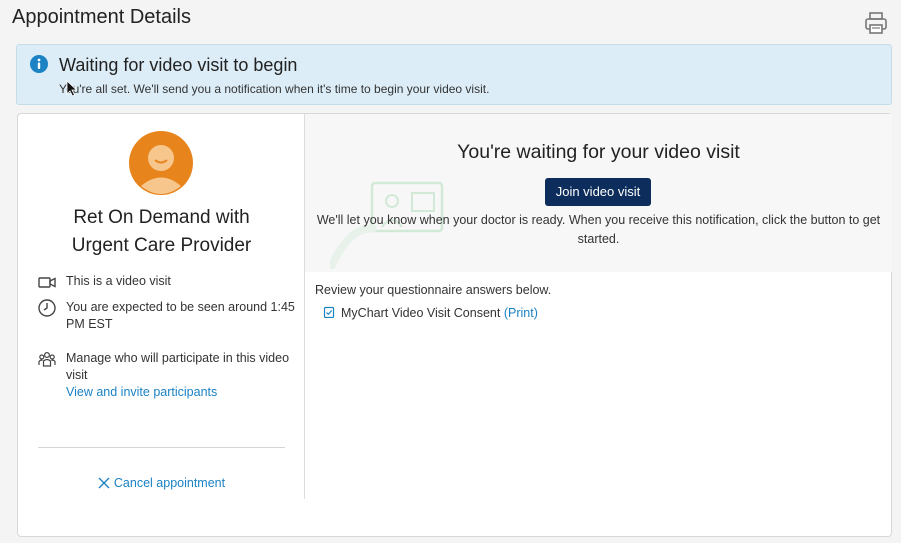 The height and width of the screenshot is (543, 901). What do you see at coordinates (876, 23) in the screenshot?
I see `printer-icon` at bounding box center [876, 23].